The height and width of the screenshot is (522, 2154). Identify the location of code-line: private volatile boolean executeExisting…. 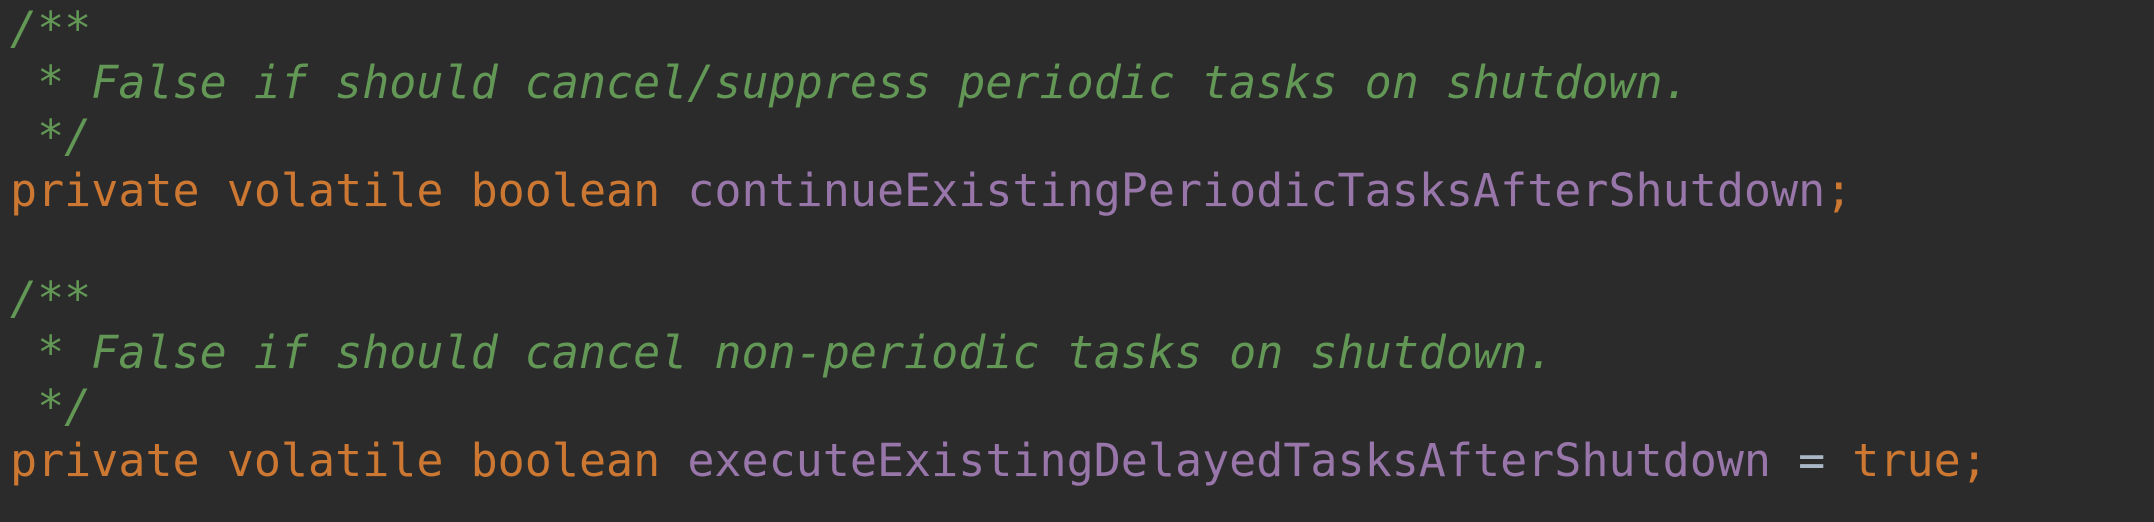
(1077, 461).